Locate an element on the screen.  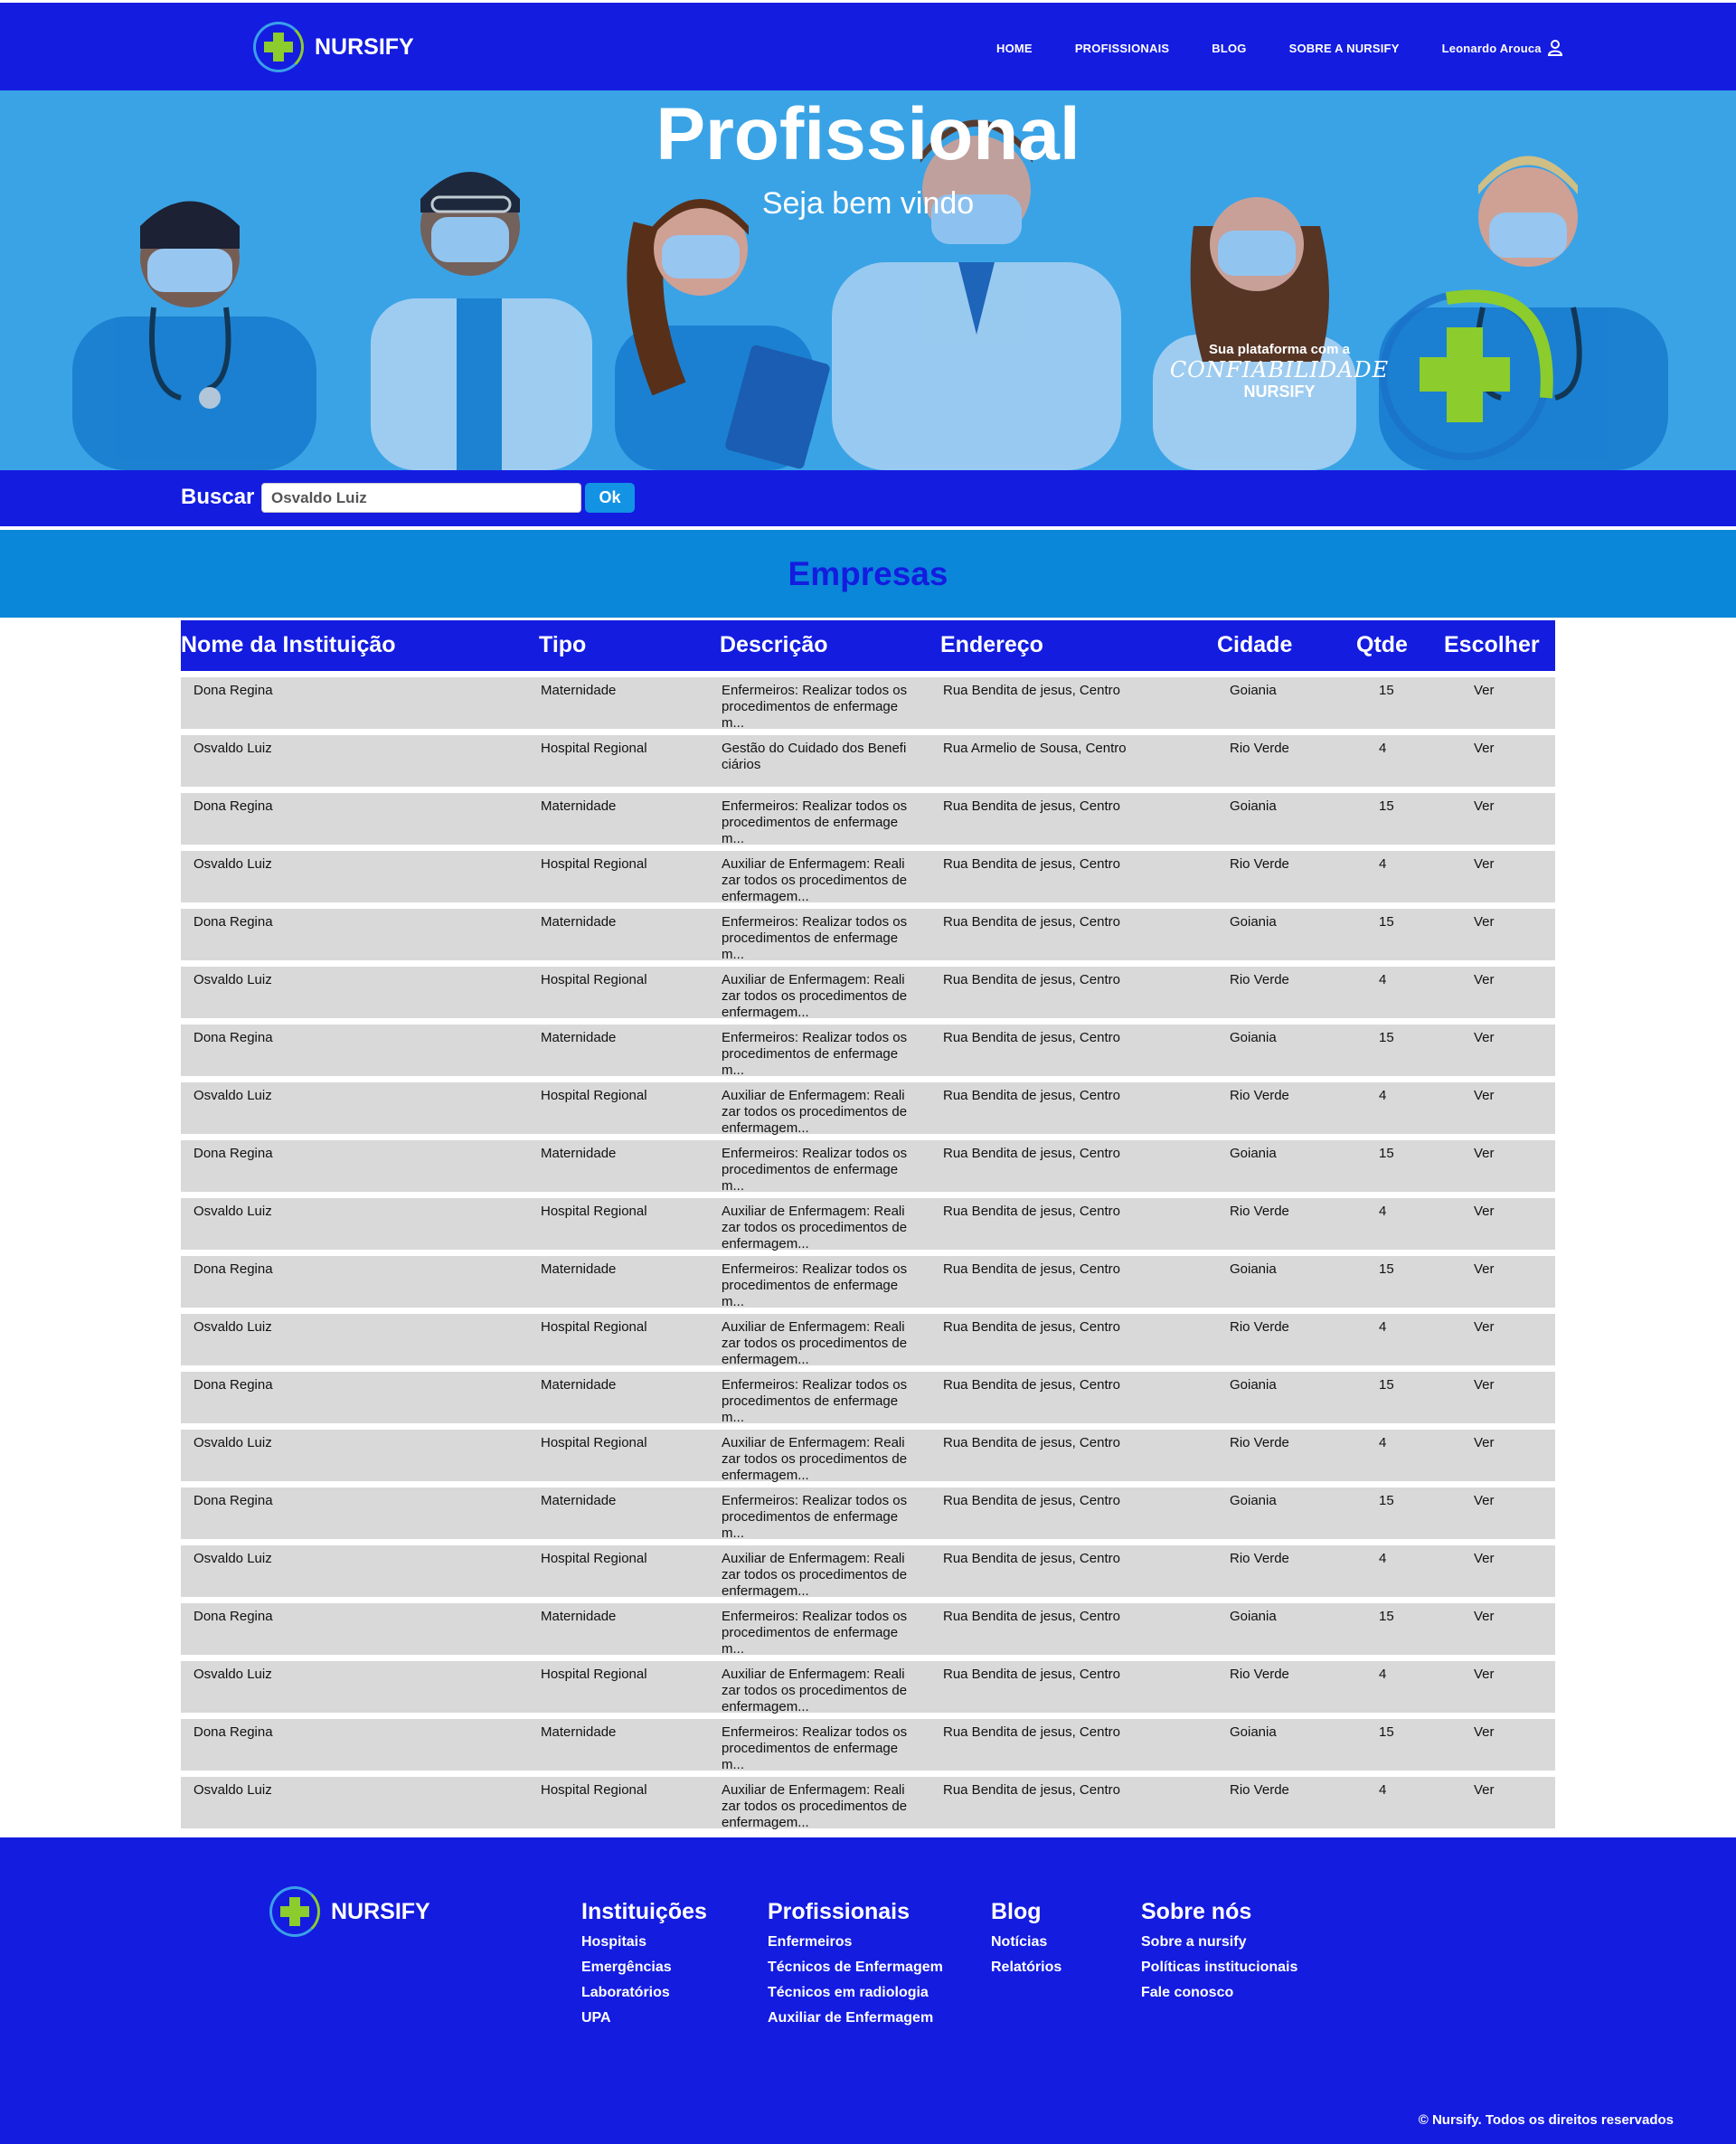
footer-link-emergencias: Emergências is located at coordinates (644, 1968).